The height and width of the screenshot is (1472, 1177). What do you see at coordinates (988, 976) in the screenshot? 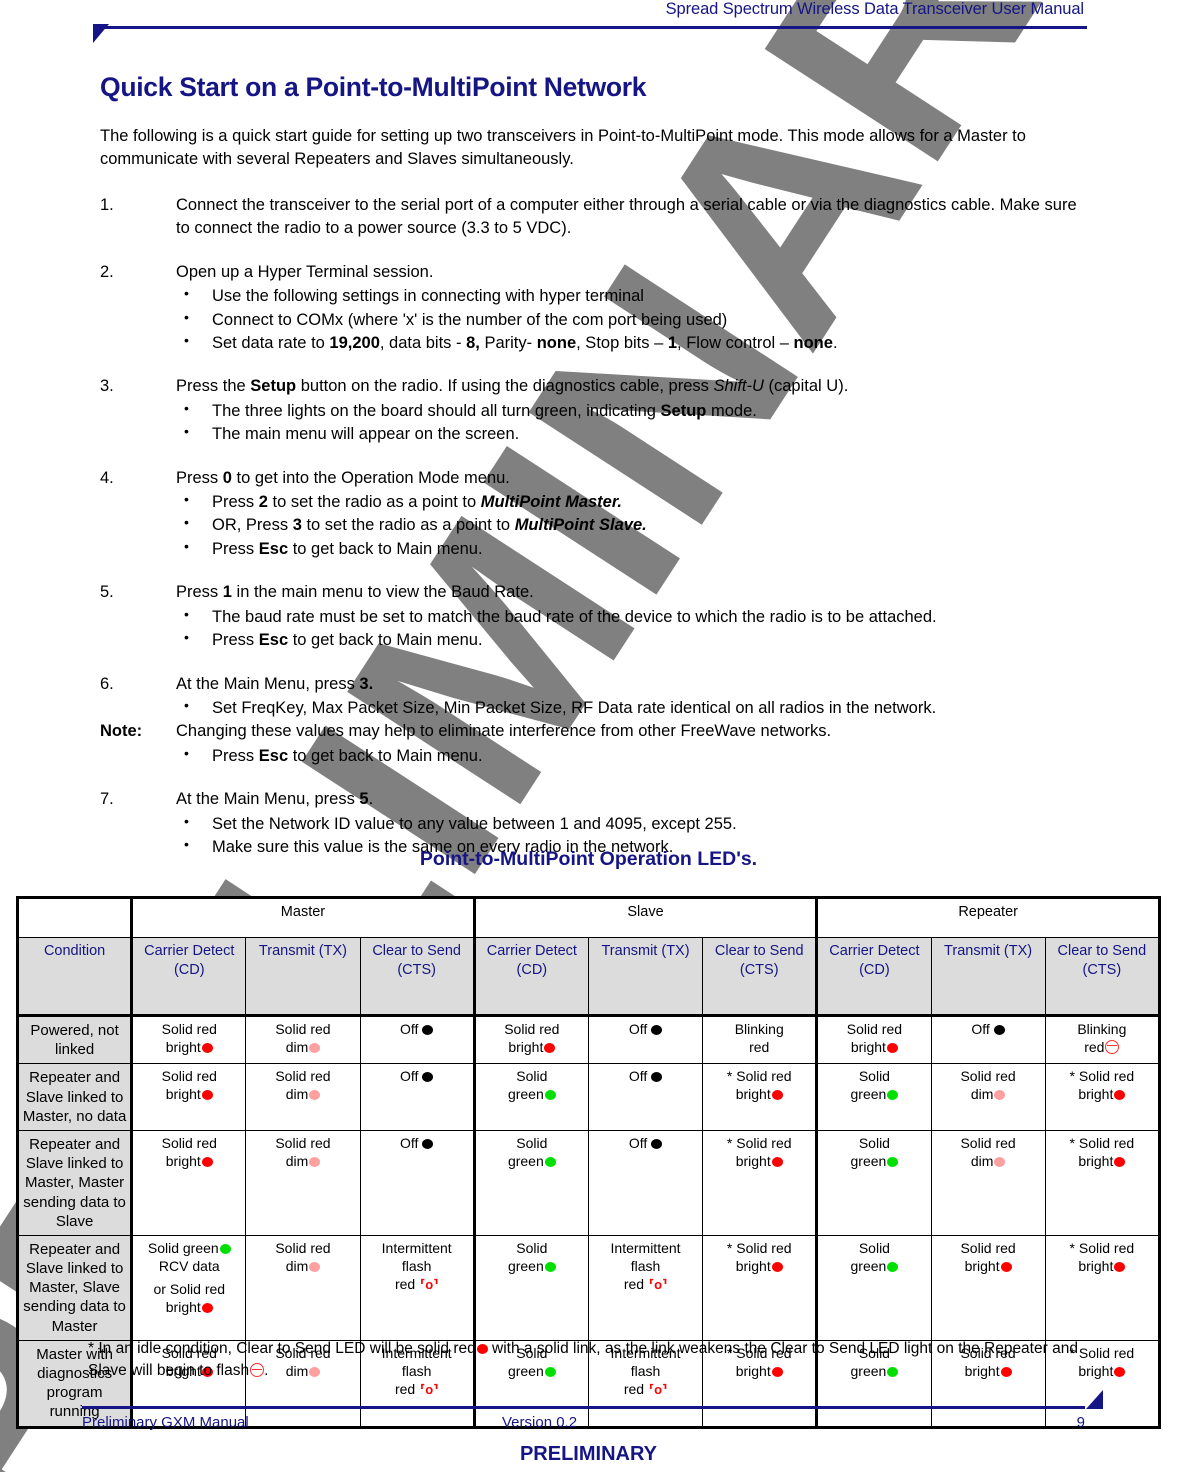
I see `column-header-8: Transmit (TX)` at bounding box center [988, 976].